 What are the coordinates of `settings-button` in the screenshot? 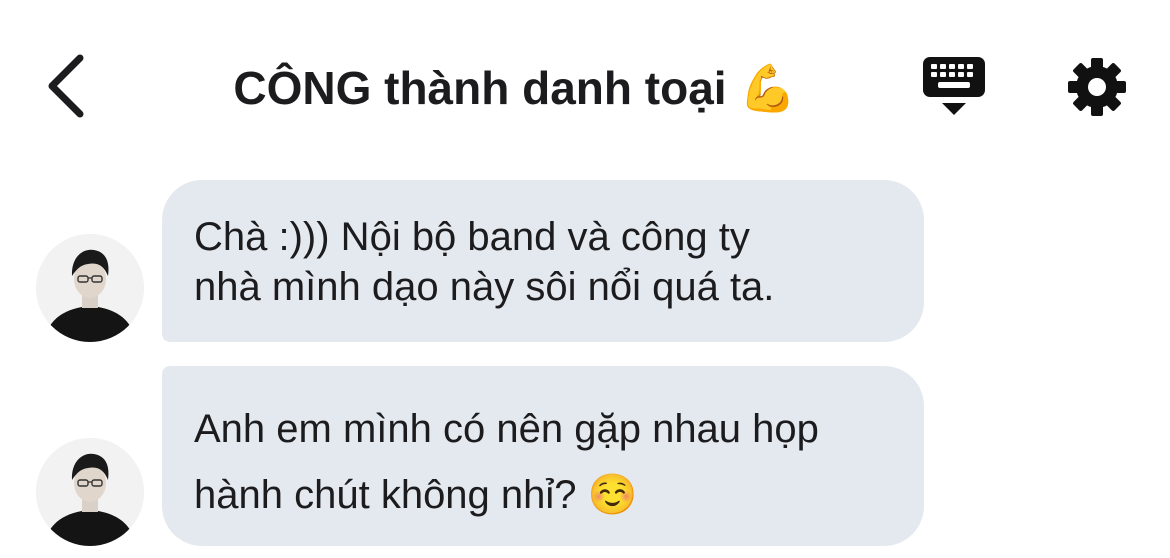 It's located at (1097, 87).